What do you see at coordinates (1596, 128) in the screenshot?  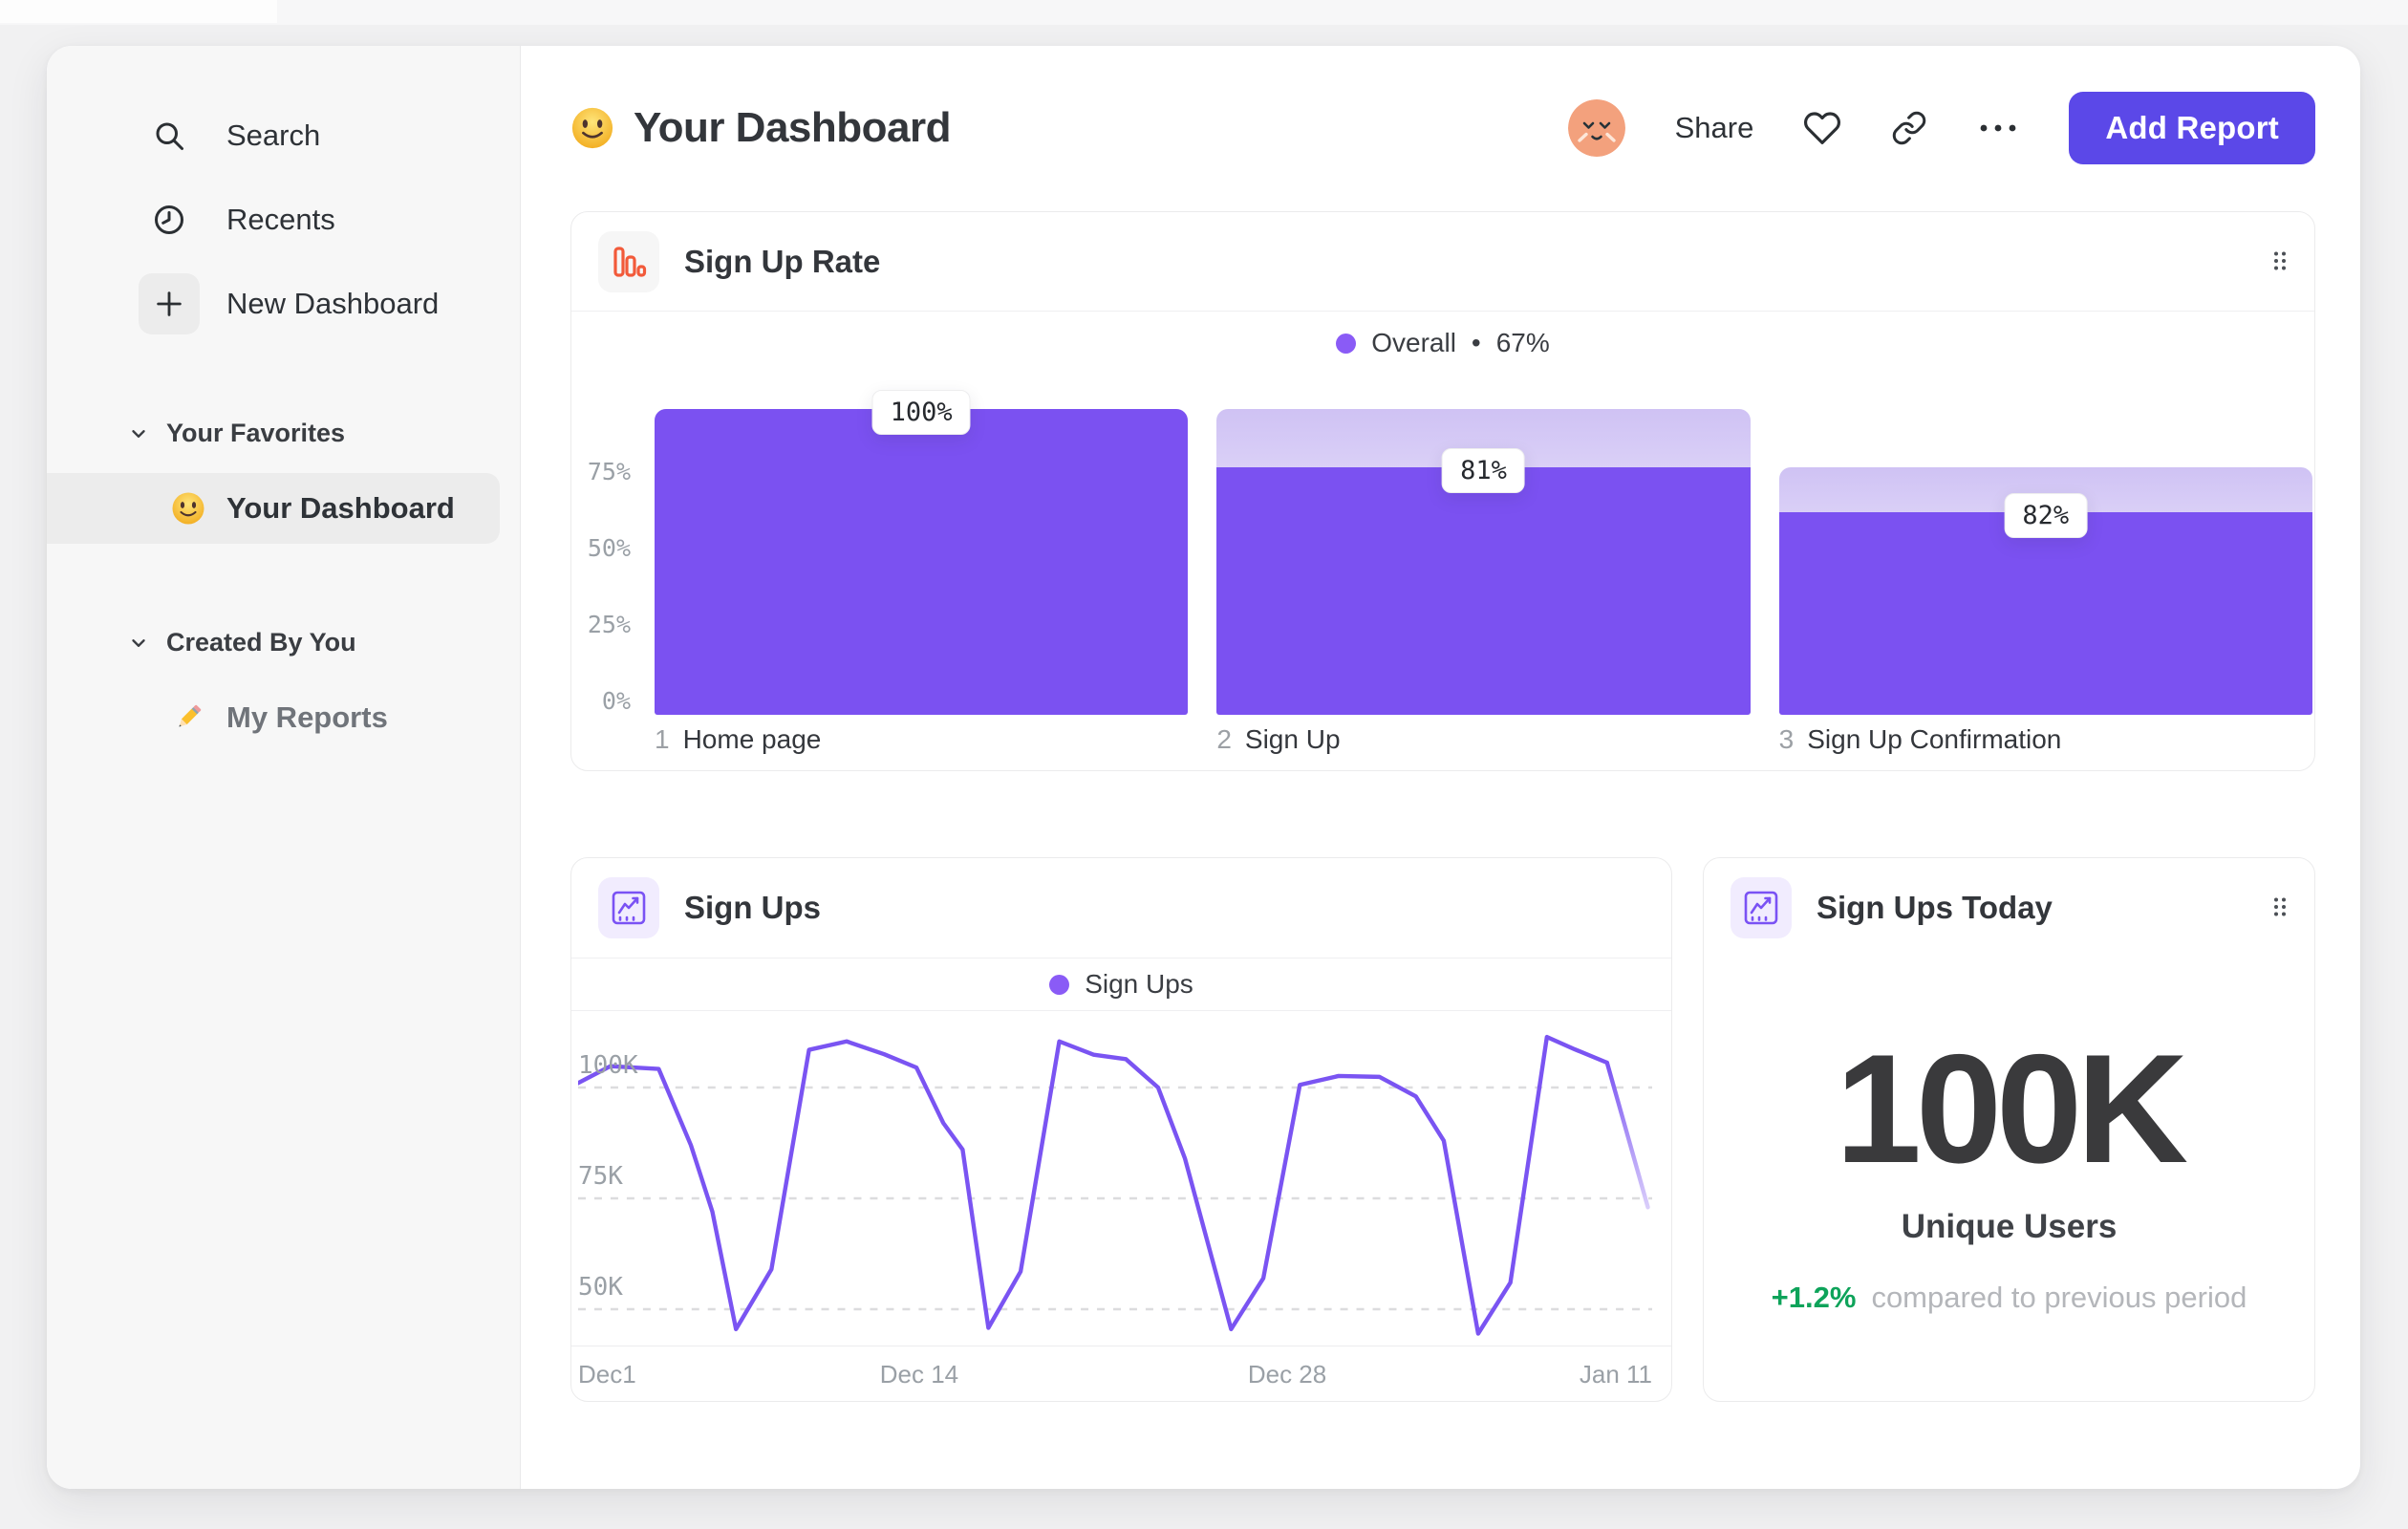 I see `user-avatar` at bounding box center [1596, 128].